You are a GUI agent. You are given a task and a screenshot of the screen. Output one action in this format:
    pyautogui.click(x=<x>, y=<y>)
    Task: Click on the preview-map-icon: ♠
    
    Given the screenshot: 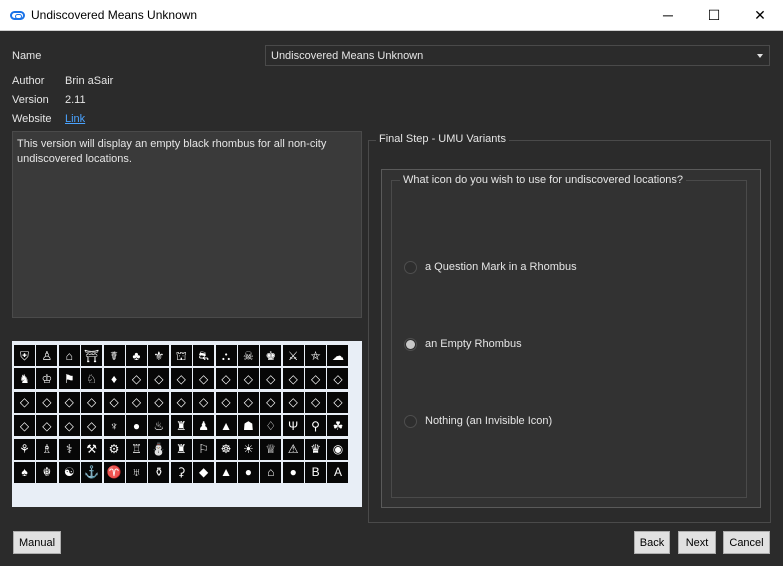 What is the action you would take?
    pyautogui.click(x=24, y=472)
    